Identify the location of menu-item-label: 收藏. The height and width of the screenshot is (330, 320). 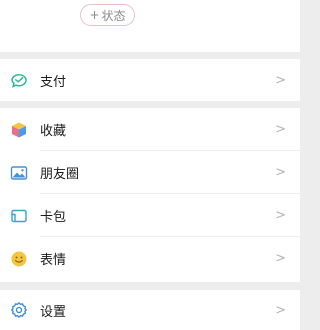
(53, 131).